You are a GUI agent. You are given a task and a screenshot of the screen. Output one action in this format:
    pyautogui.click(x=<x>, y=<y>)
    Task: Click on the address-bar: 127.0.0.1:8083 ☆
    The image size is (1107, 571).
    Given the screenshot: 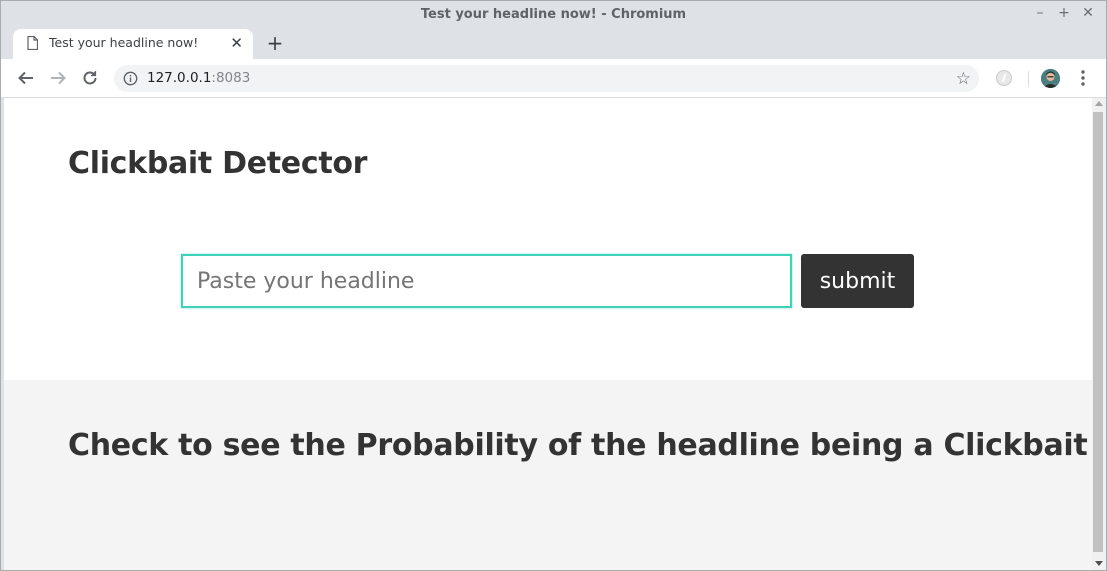 What is the action you would take?
    pyautogui.click(x=546, y=78)
    